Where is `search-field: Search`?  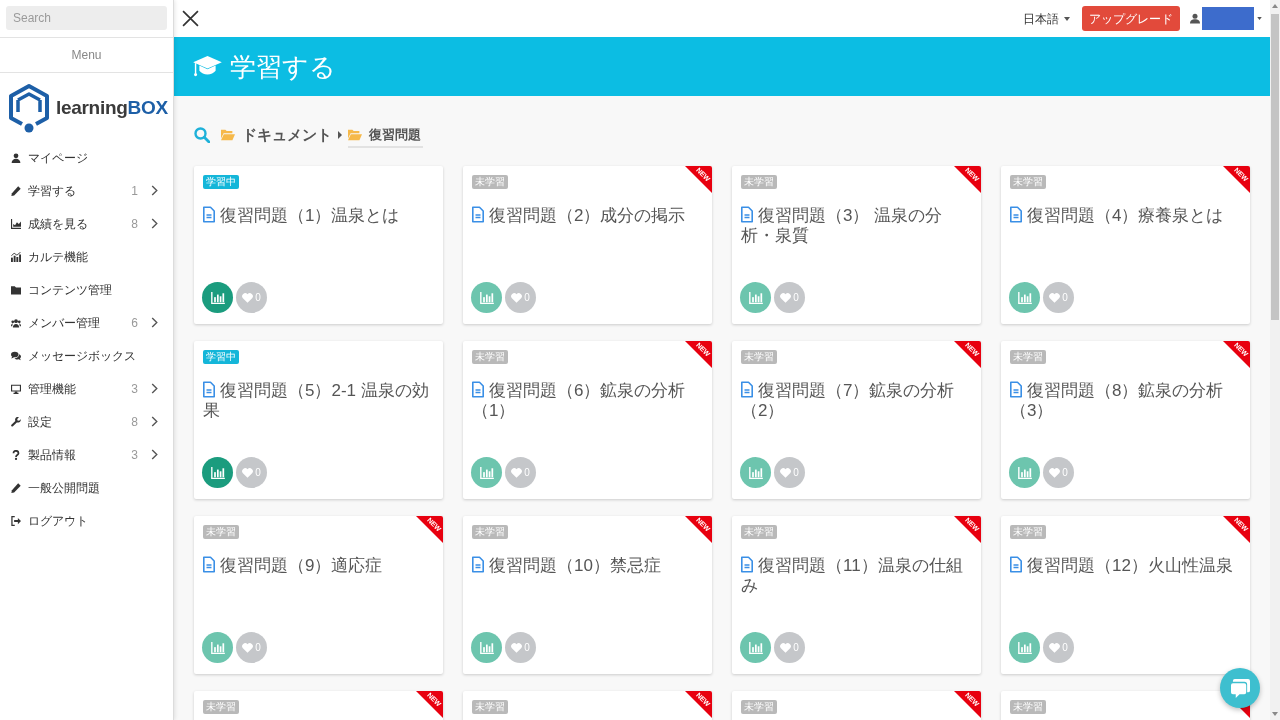
search-field: Search is located at coordinates (86, 18).